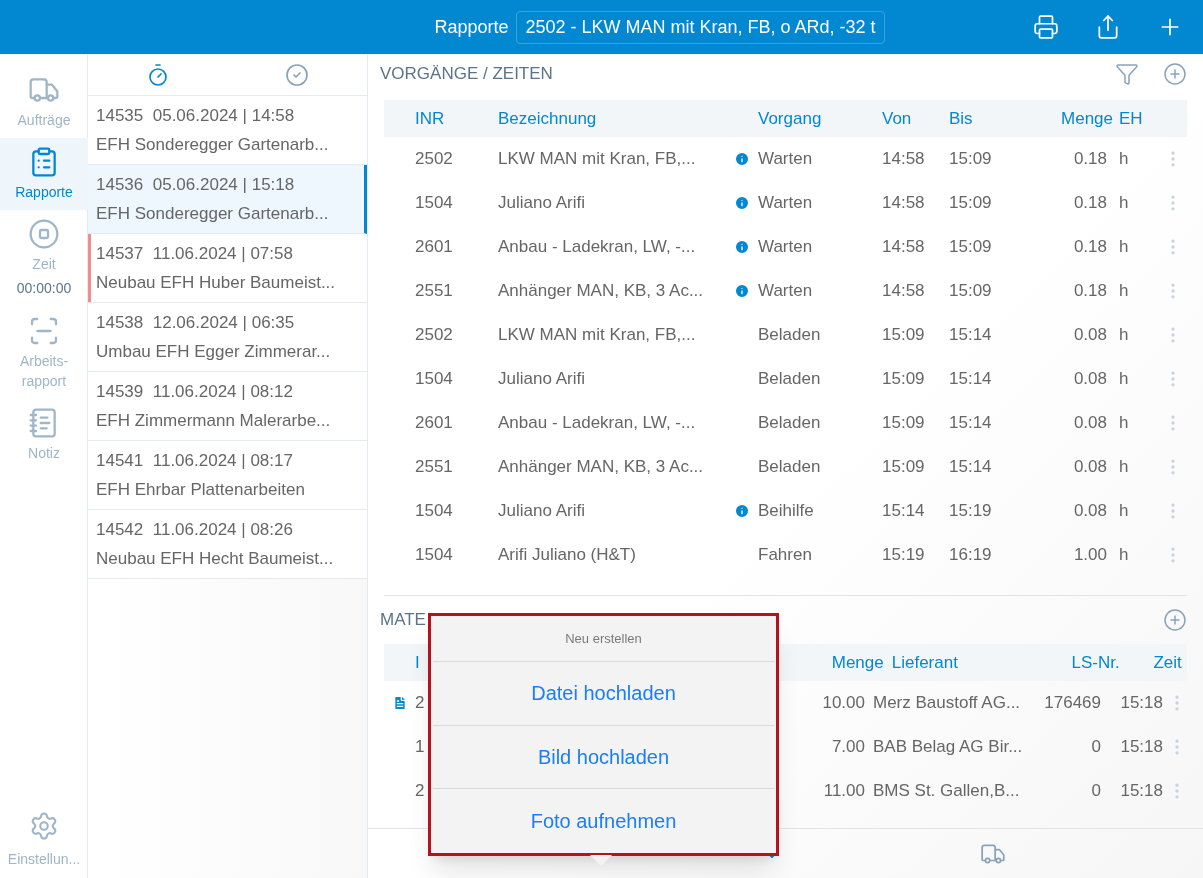 The height and width of the screenshot is (878, 1203). What do you see at coordinates (434, 335) in the screenshot?
I see `table-cell-text: 2502` at bounding box center [434, 335].